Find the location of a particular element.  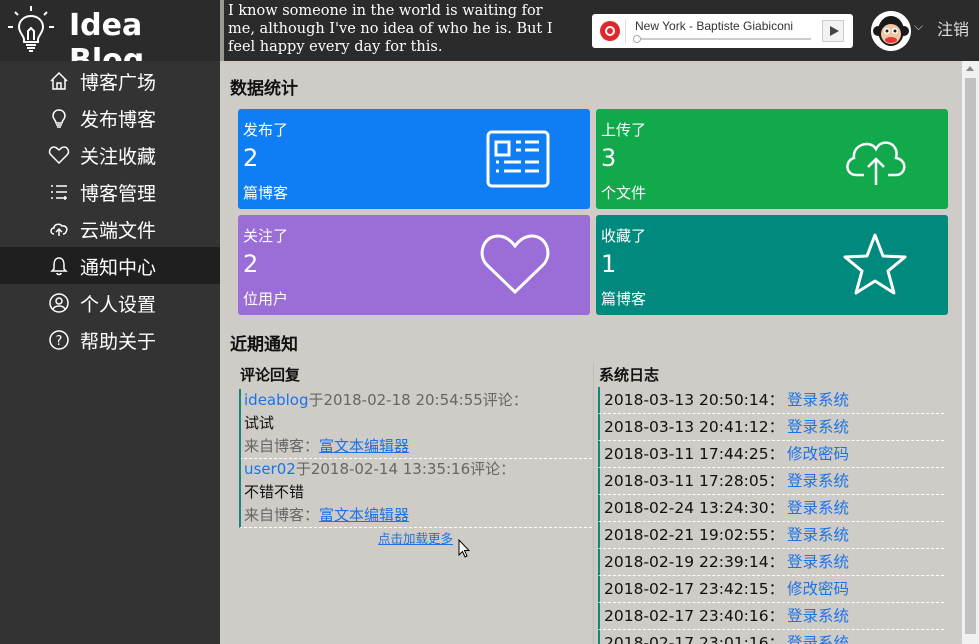

stat-card-following: 关注了 2 位用户 is located at coordinates (414, 265).